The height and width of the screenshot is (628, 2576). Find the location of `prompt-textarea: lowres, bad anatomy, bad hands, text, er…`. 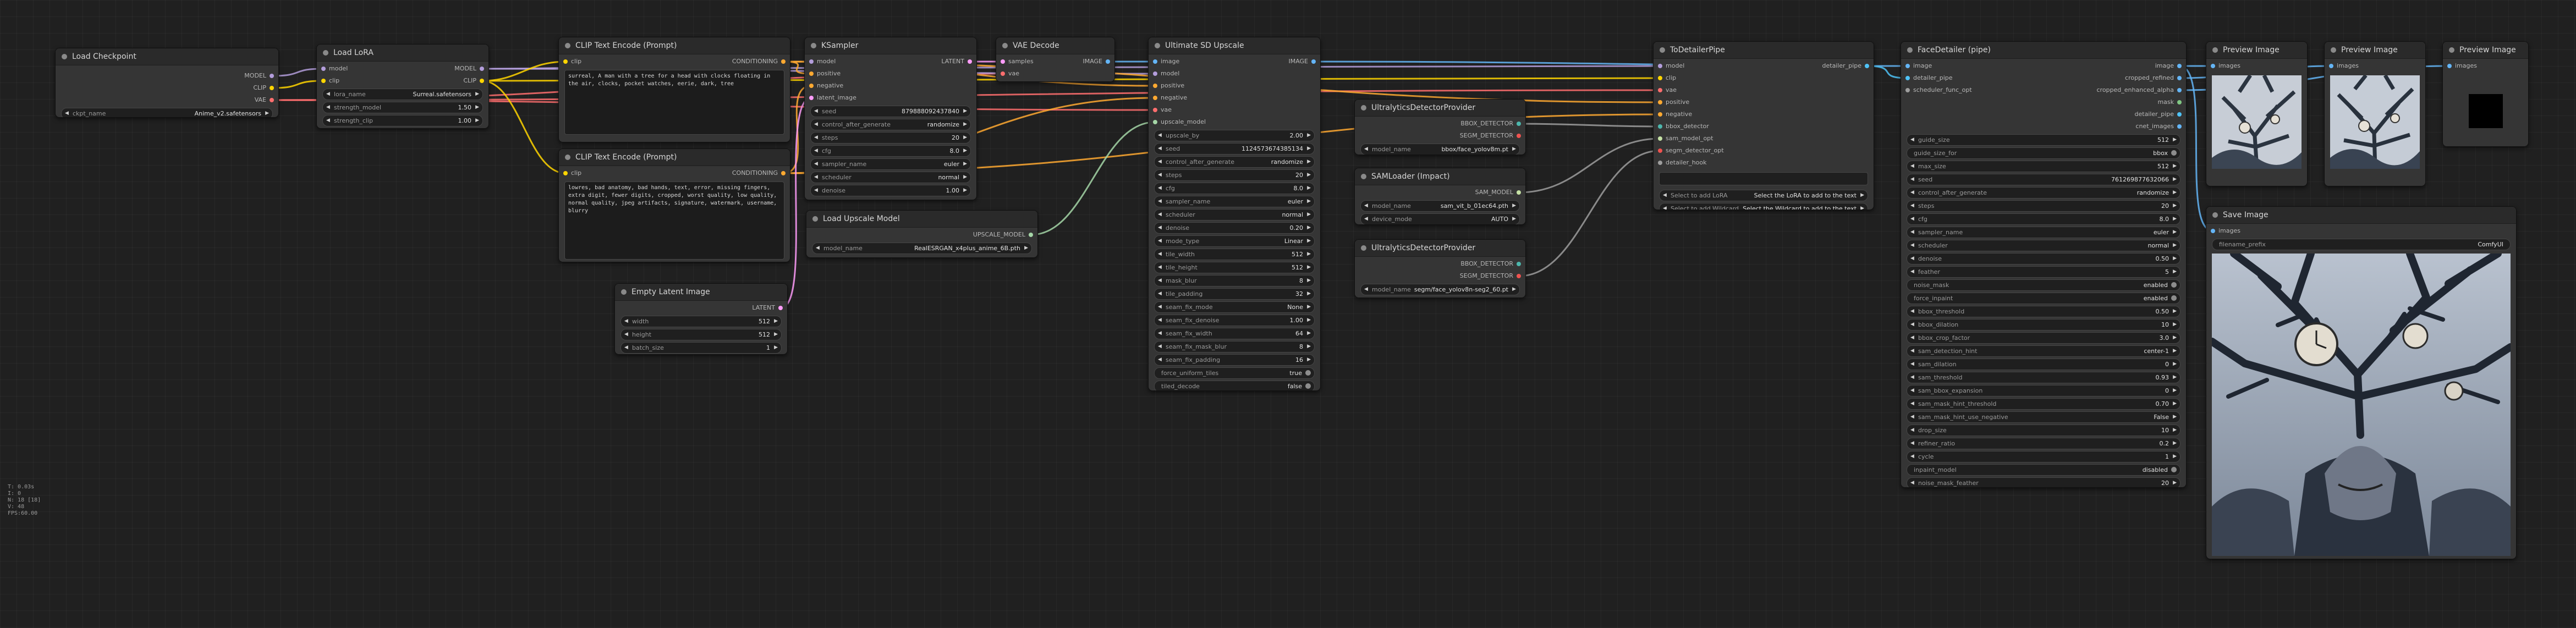

prompt-textarea: lowres, bad anatomy, bad hands, text, er… is located at coordinates (674, 220).